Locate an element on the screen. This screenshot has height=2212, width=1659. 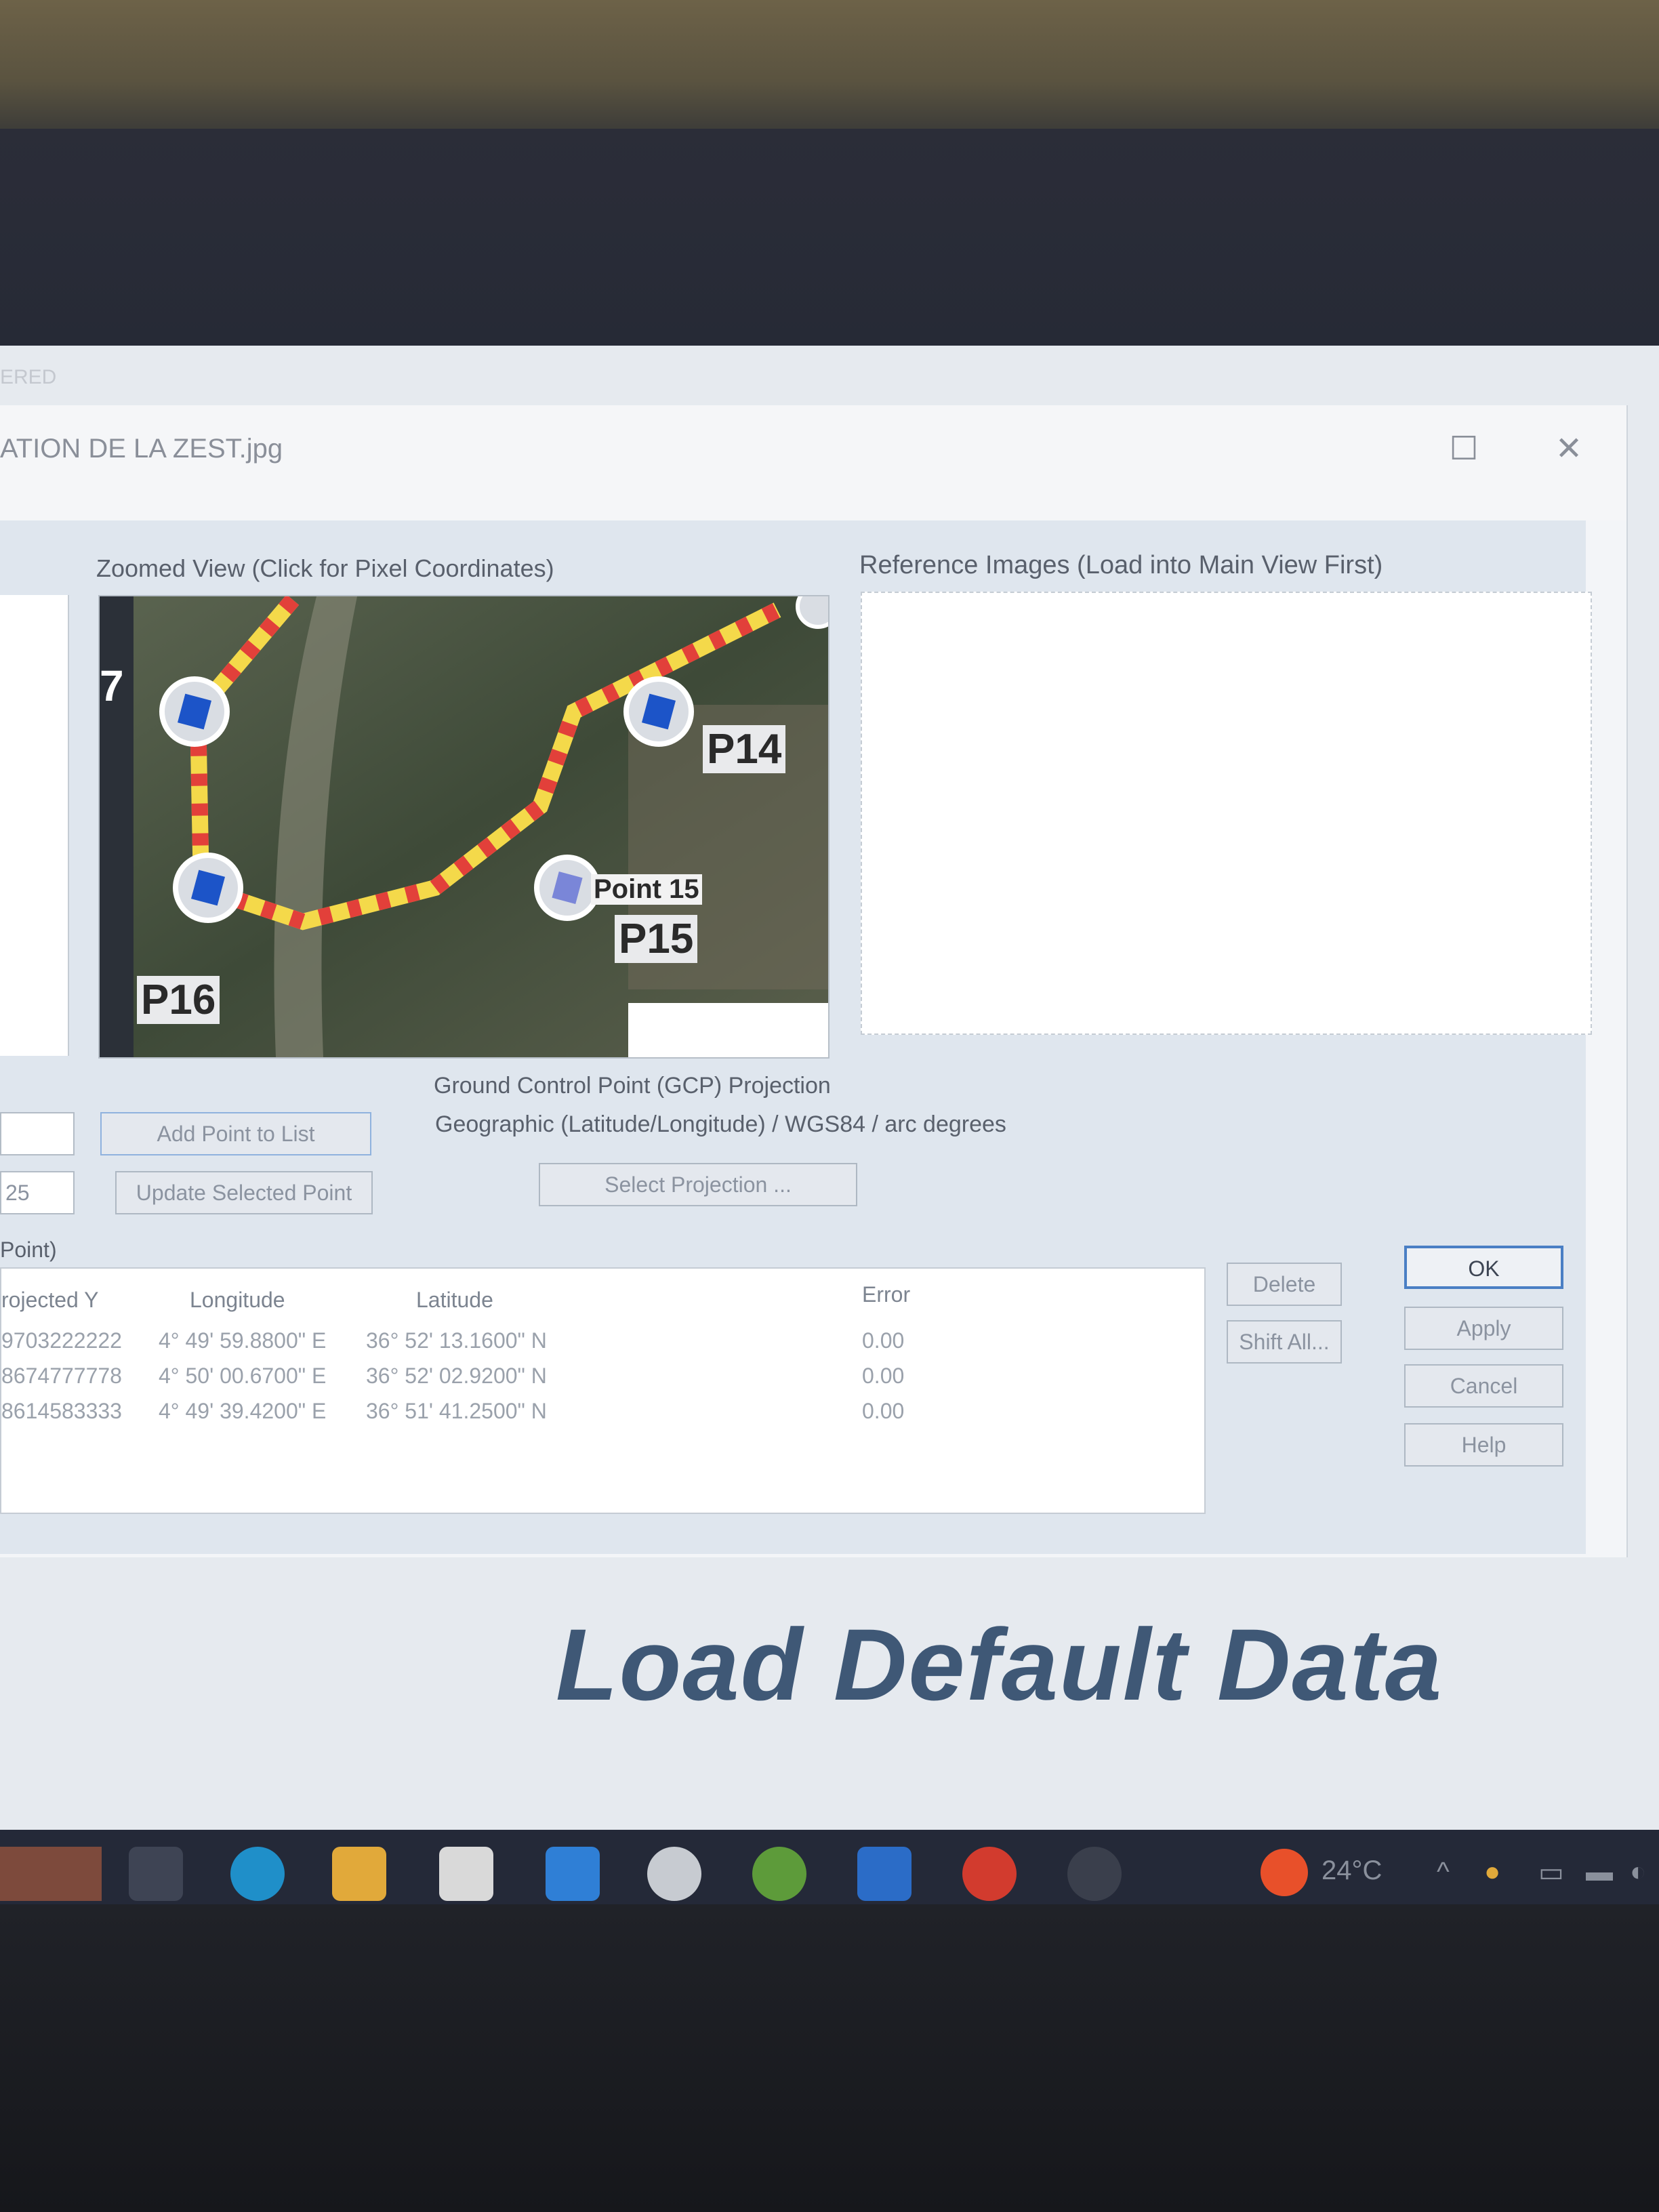
battery-icon: ▬ is located at coordinates (1600, 1872).